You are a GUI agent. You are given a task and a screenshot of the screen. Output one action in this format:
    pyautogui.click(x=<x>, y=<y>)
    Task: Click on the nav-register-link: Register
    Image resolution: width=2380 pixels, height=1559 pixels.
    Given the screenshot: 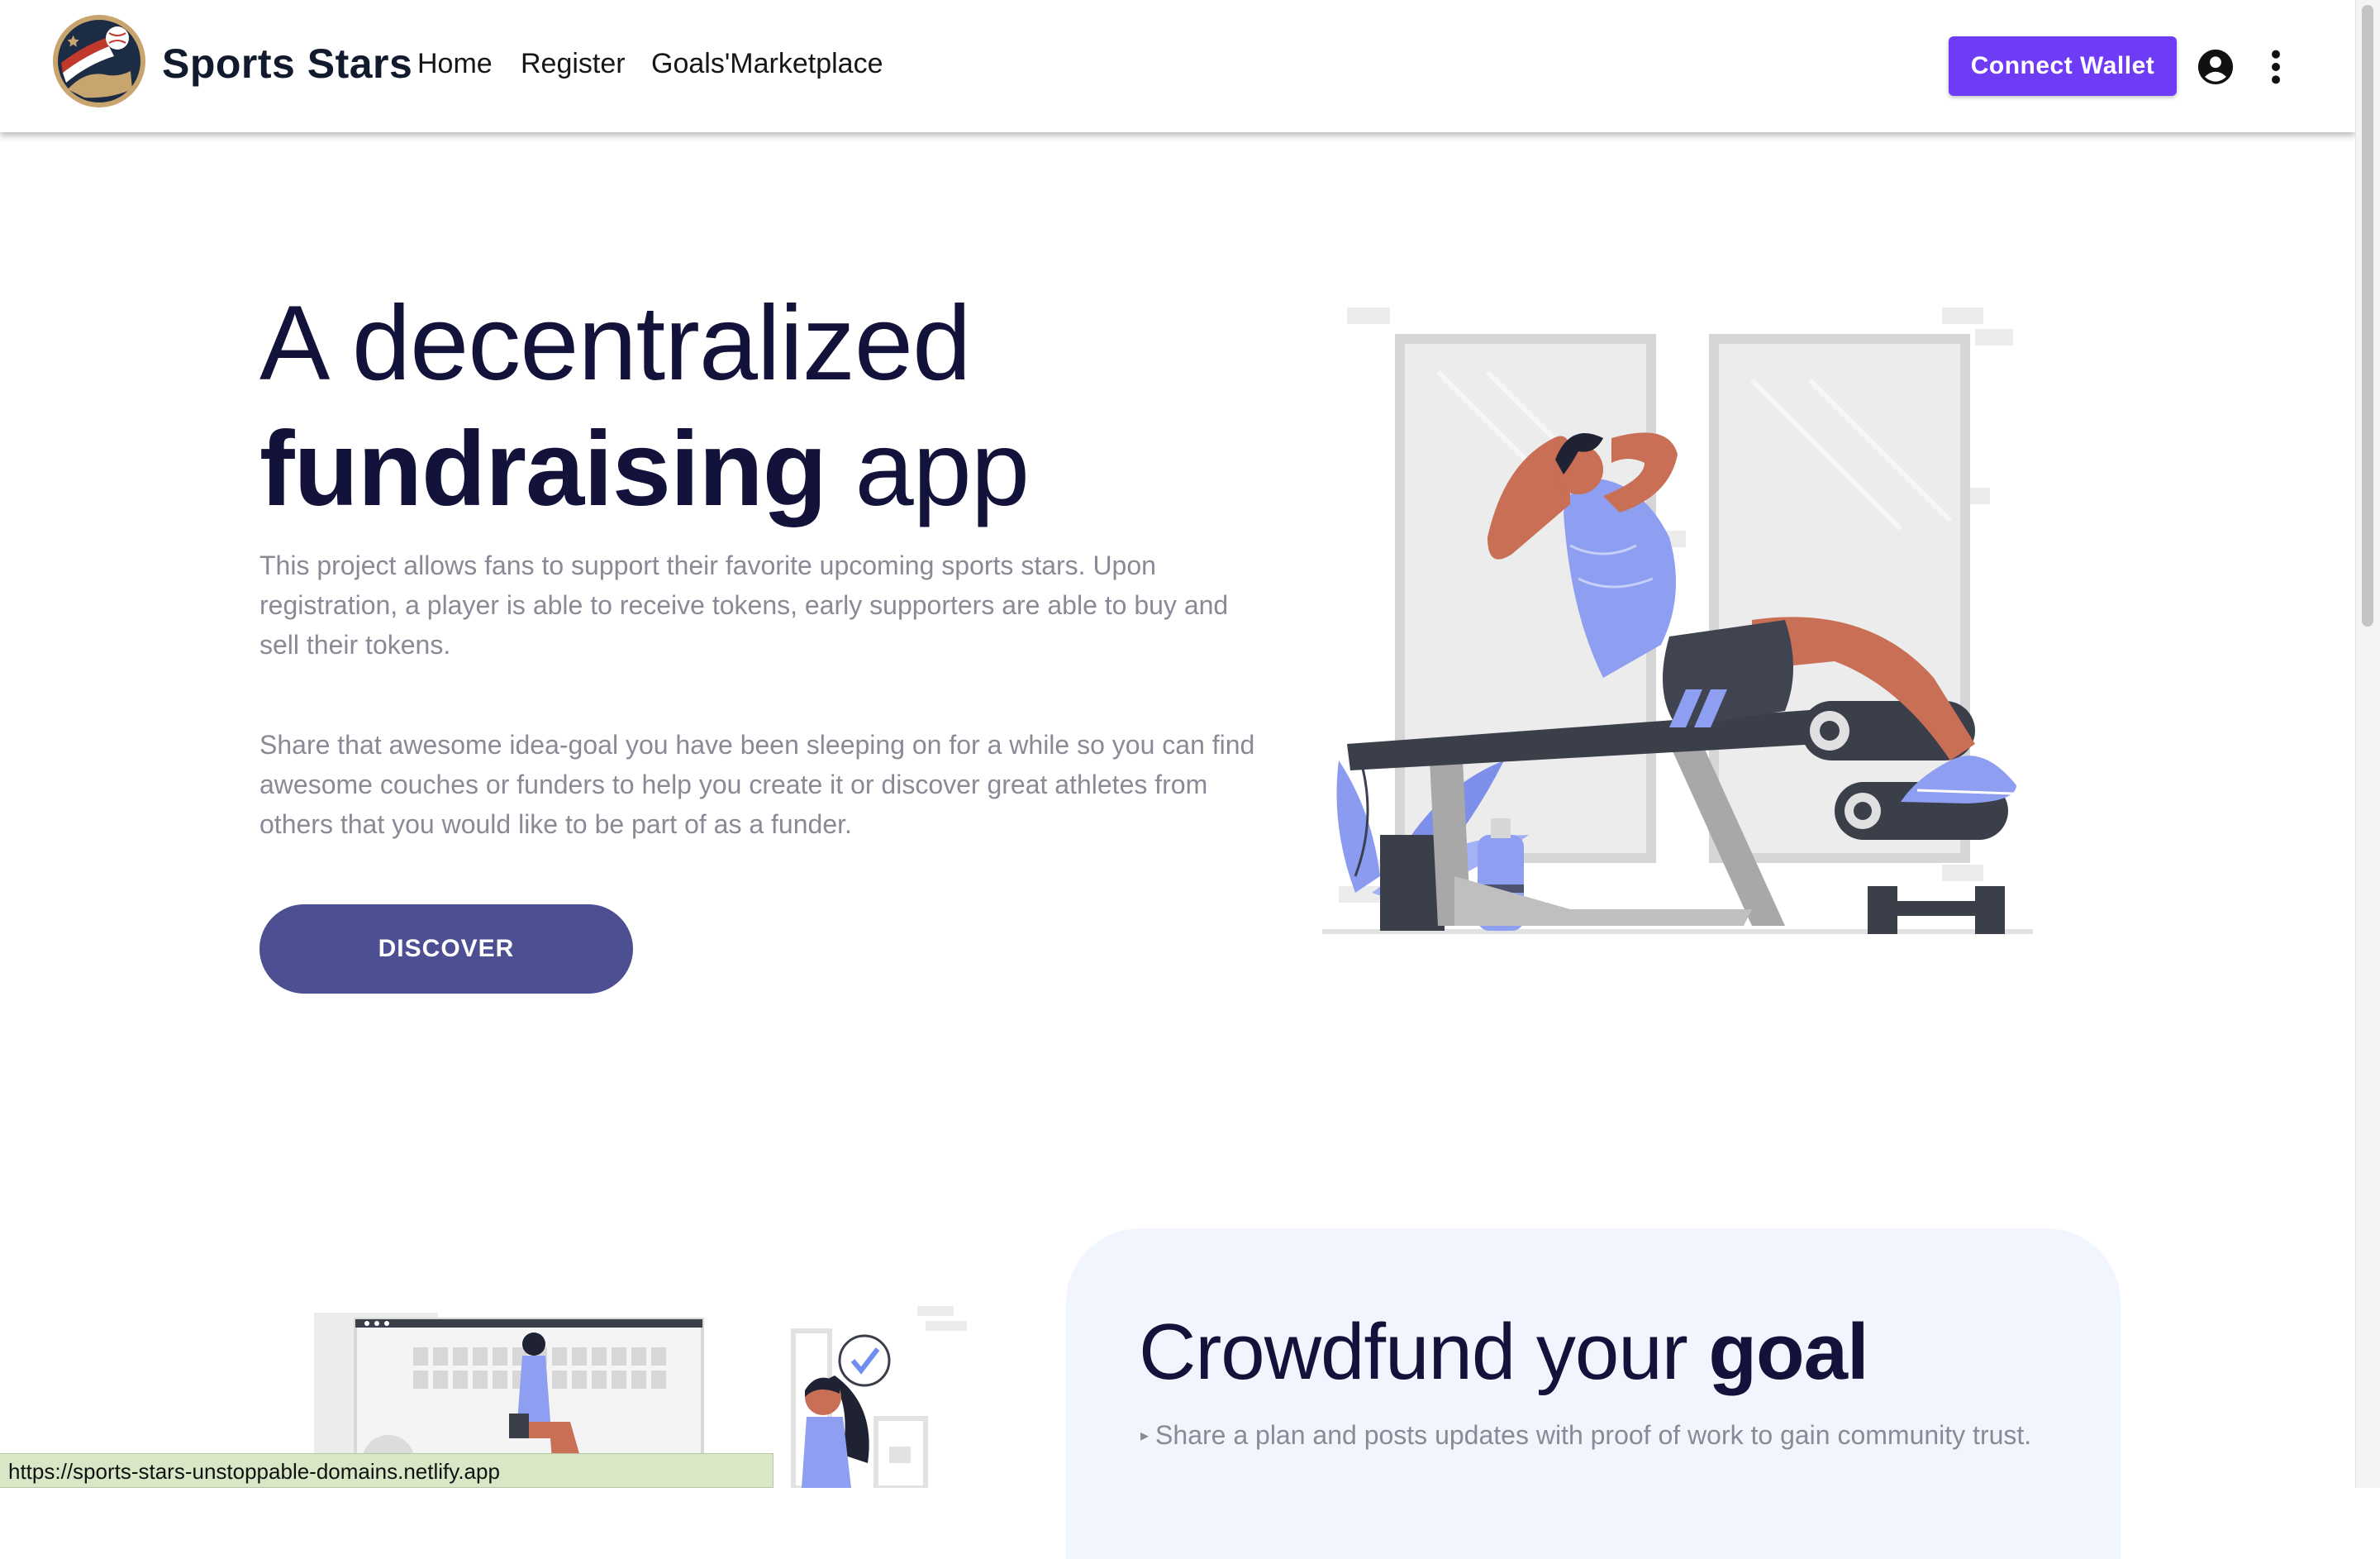 What is the action you would take?
    pyautogui.click(x=573, y=64)
    